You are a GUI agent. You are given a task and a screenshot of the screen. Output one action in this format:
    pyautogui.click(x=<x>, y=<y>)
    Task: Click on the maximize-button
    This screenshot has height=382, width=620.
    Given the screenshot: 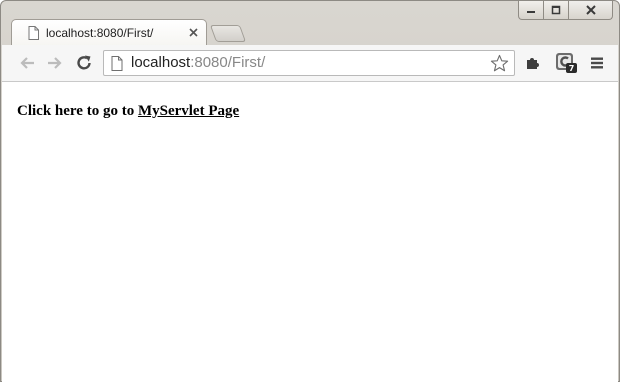 What is the action you would take?
    pyautogui.click(x=556, y=10)
    